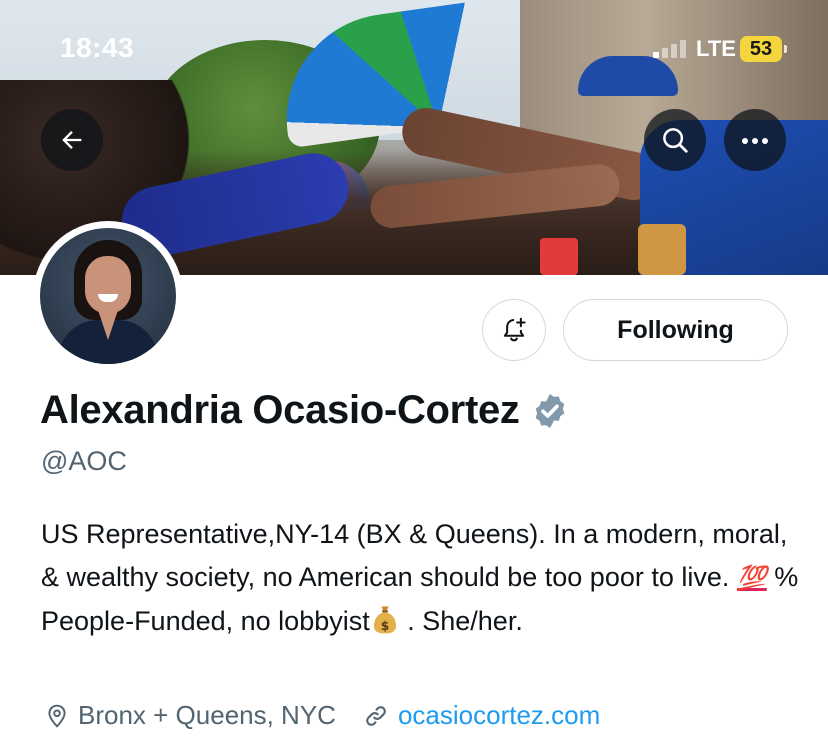  I want to click on banner-cap, so click(628, 76).